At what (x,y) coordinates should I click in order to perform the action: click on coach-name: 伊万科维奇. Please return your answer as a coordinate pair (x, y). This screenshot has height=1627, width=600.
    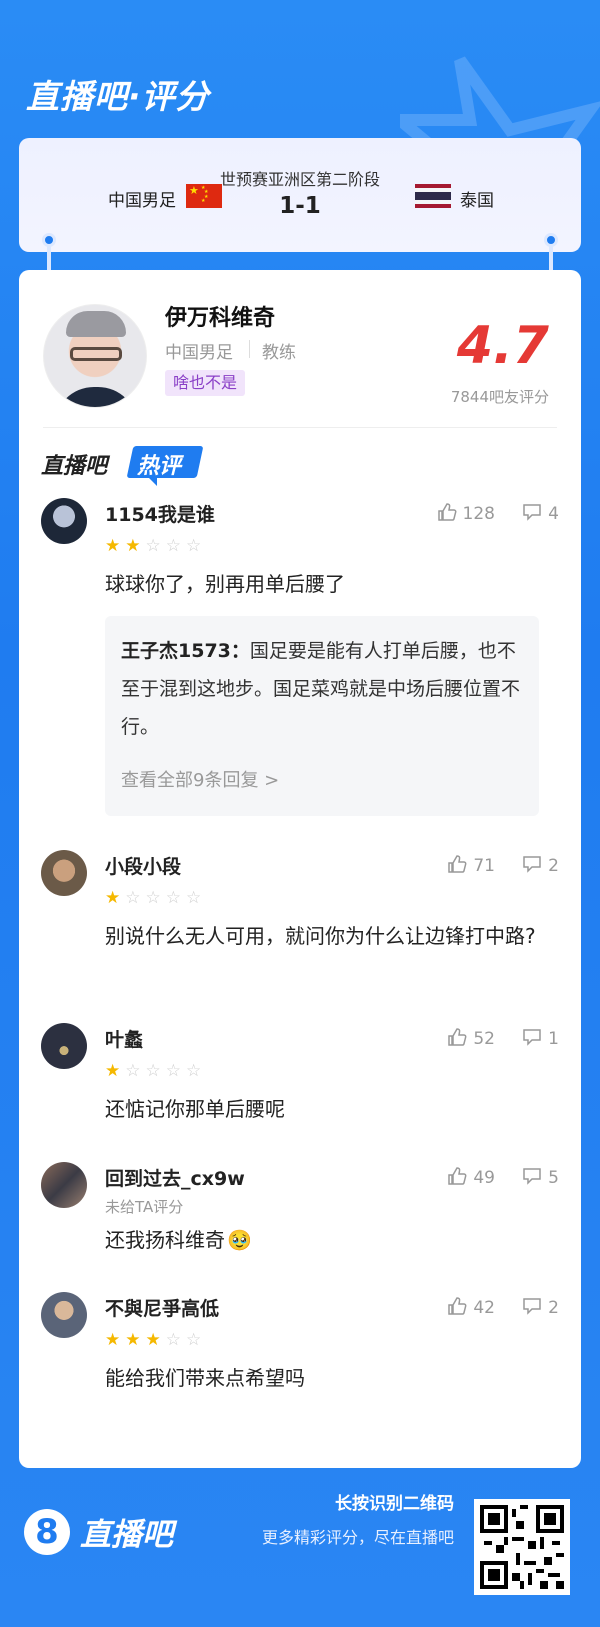
    Looking at the image, I should click on (220, 318).